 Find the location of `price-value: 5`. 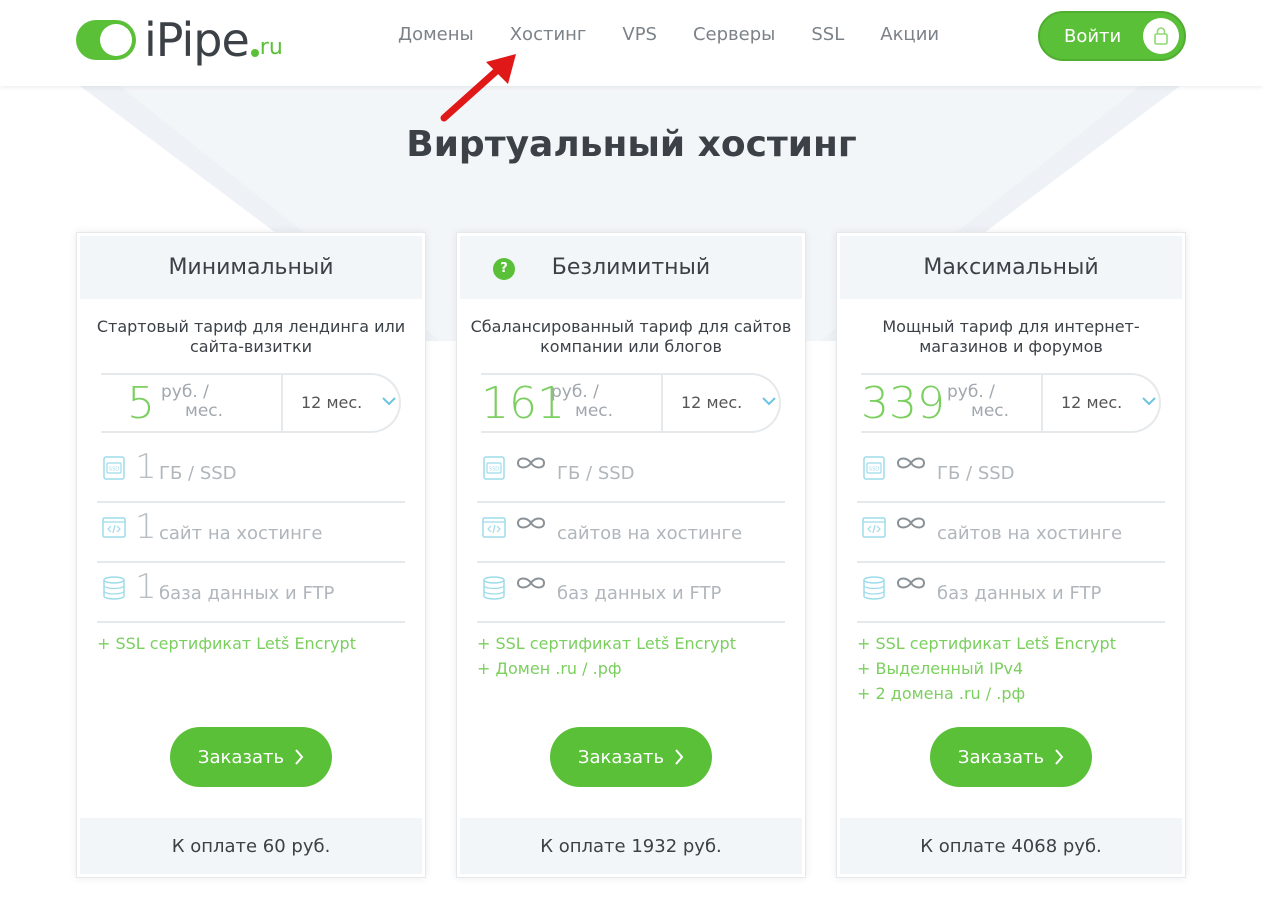

price-value: 5 is located at coordinates (141, 403).